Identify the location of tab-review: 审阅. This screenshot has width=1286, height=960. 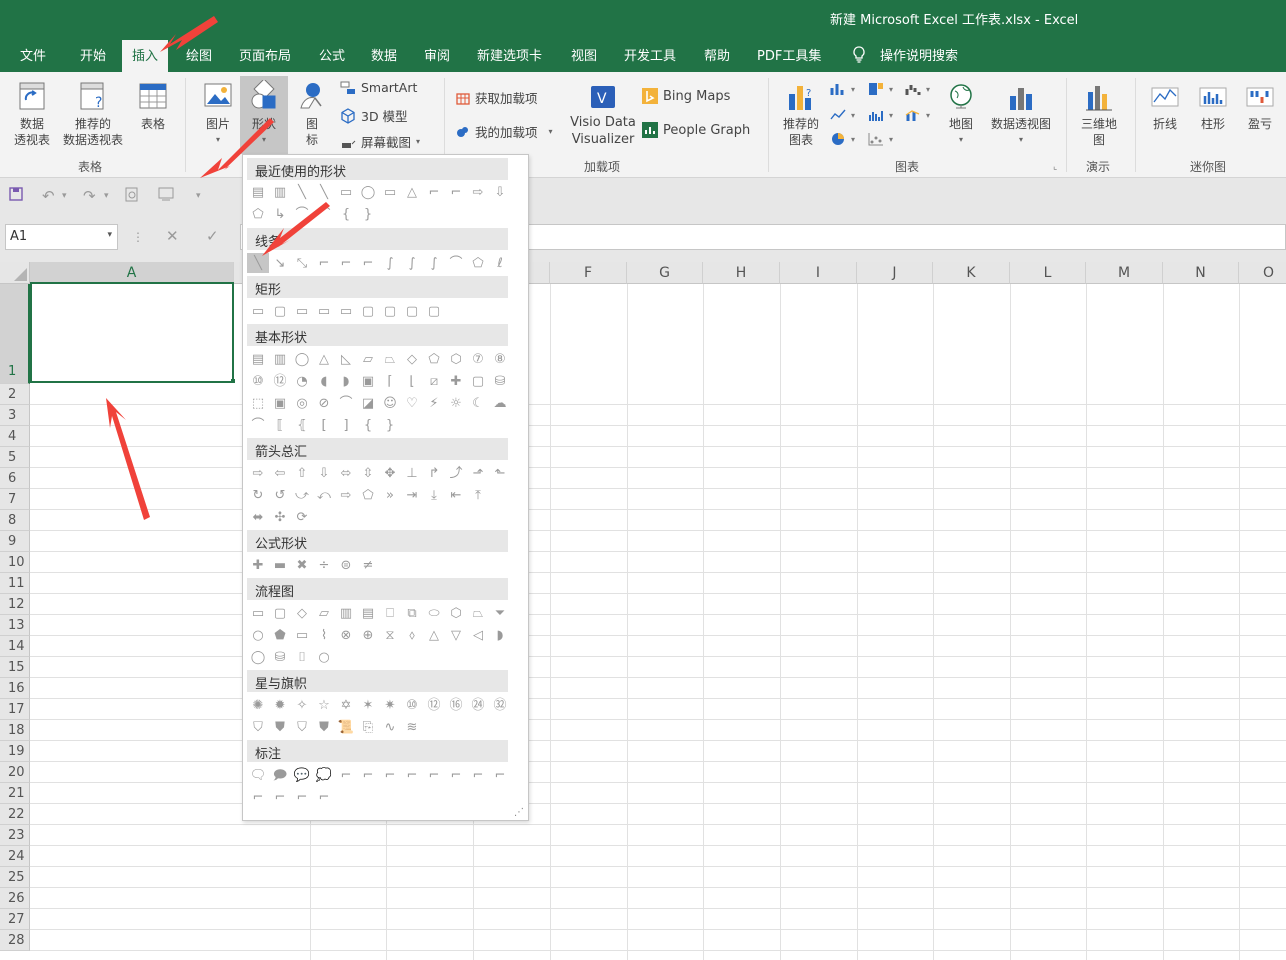
(437, 54).